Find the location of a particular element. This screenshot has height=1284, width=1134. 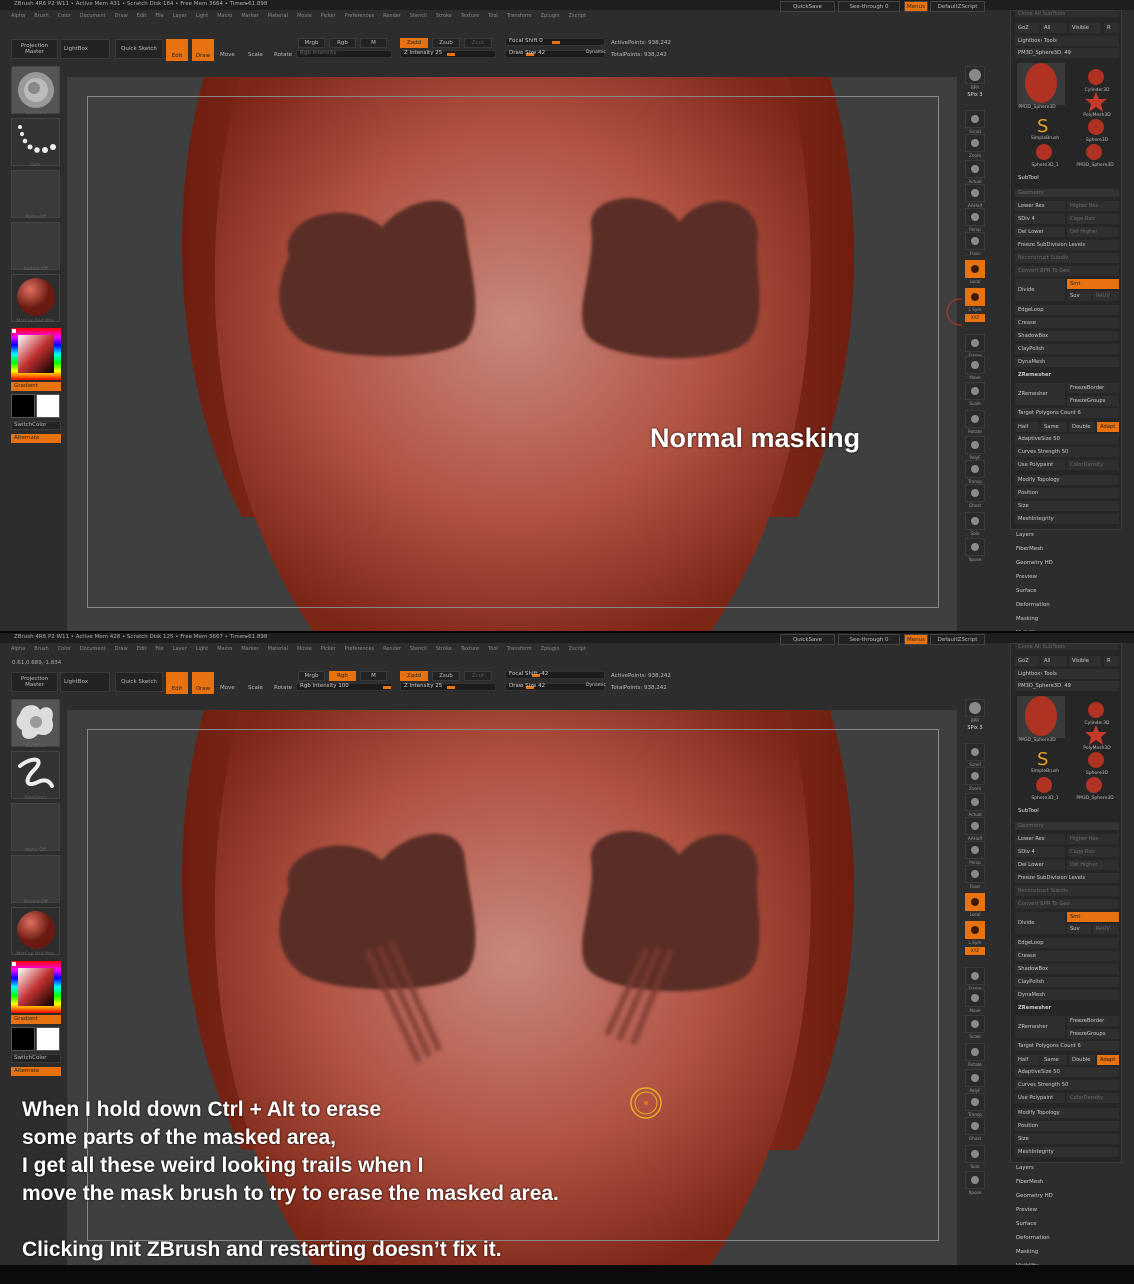

menu-zplugin: Zplugin is located at coordinates (550, 18).